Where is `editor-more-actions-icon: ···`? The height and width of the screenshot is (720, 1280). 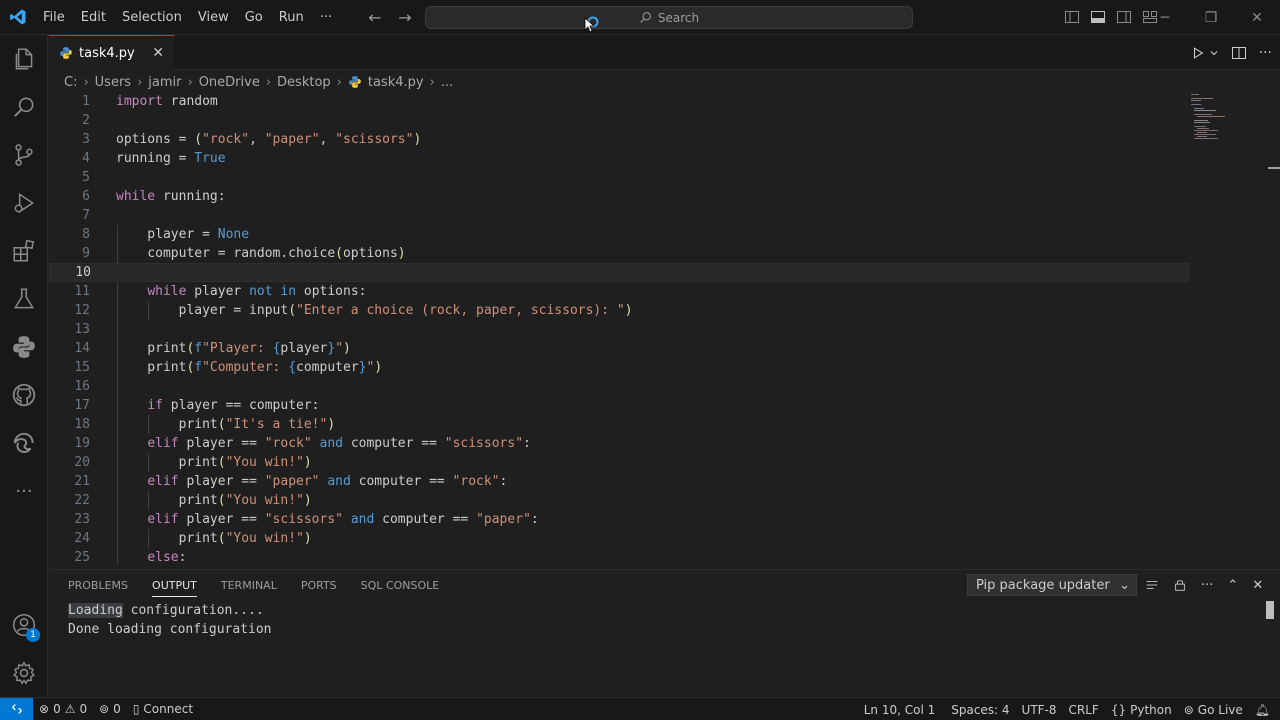
editor-more-actions-icon: ··· is located at coordinates (1265, 53).